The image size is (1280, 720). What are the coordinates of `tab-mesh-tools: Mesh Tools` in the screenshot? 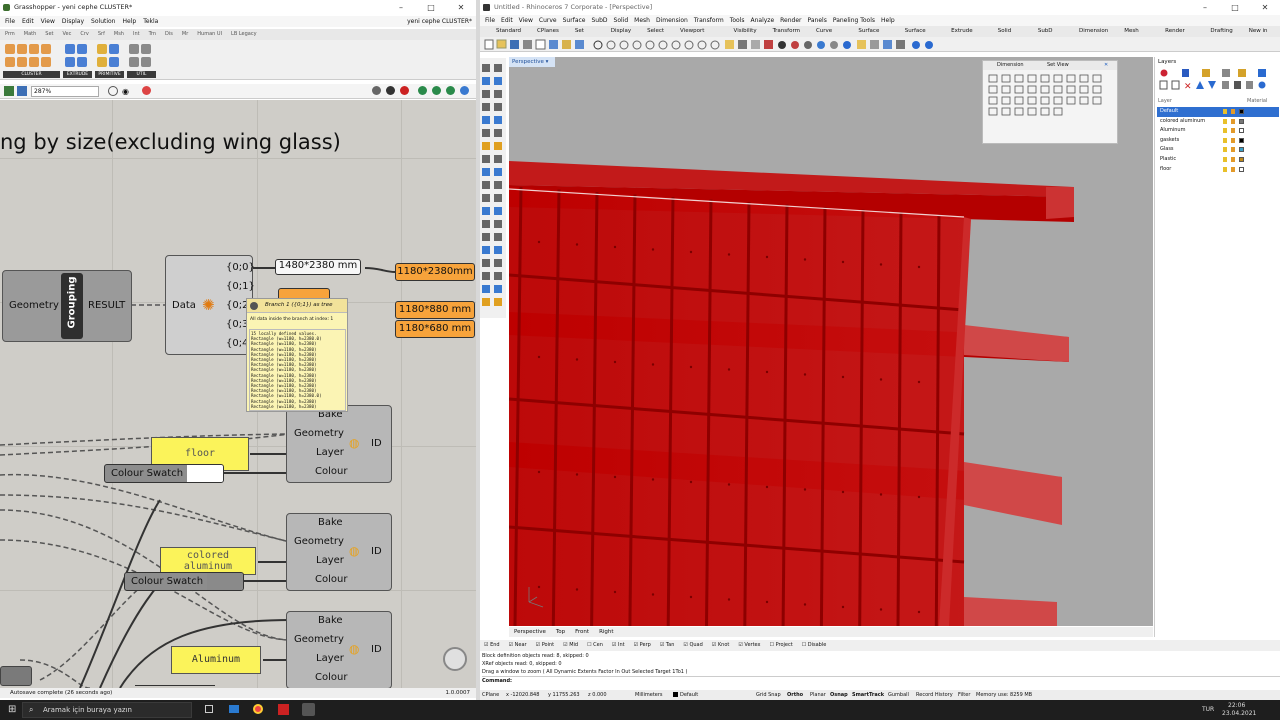 It's located at (1136, 35).